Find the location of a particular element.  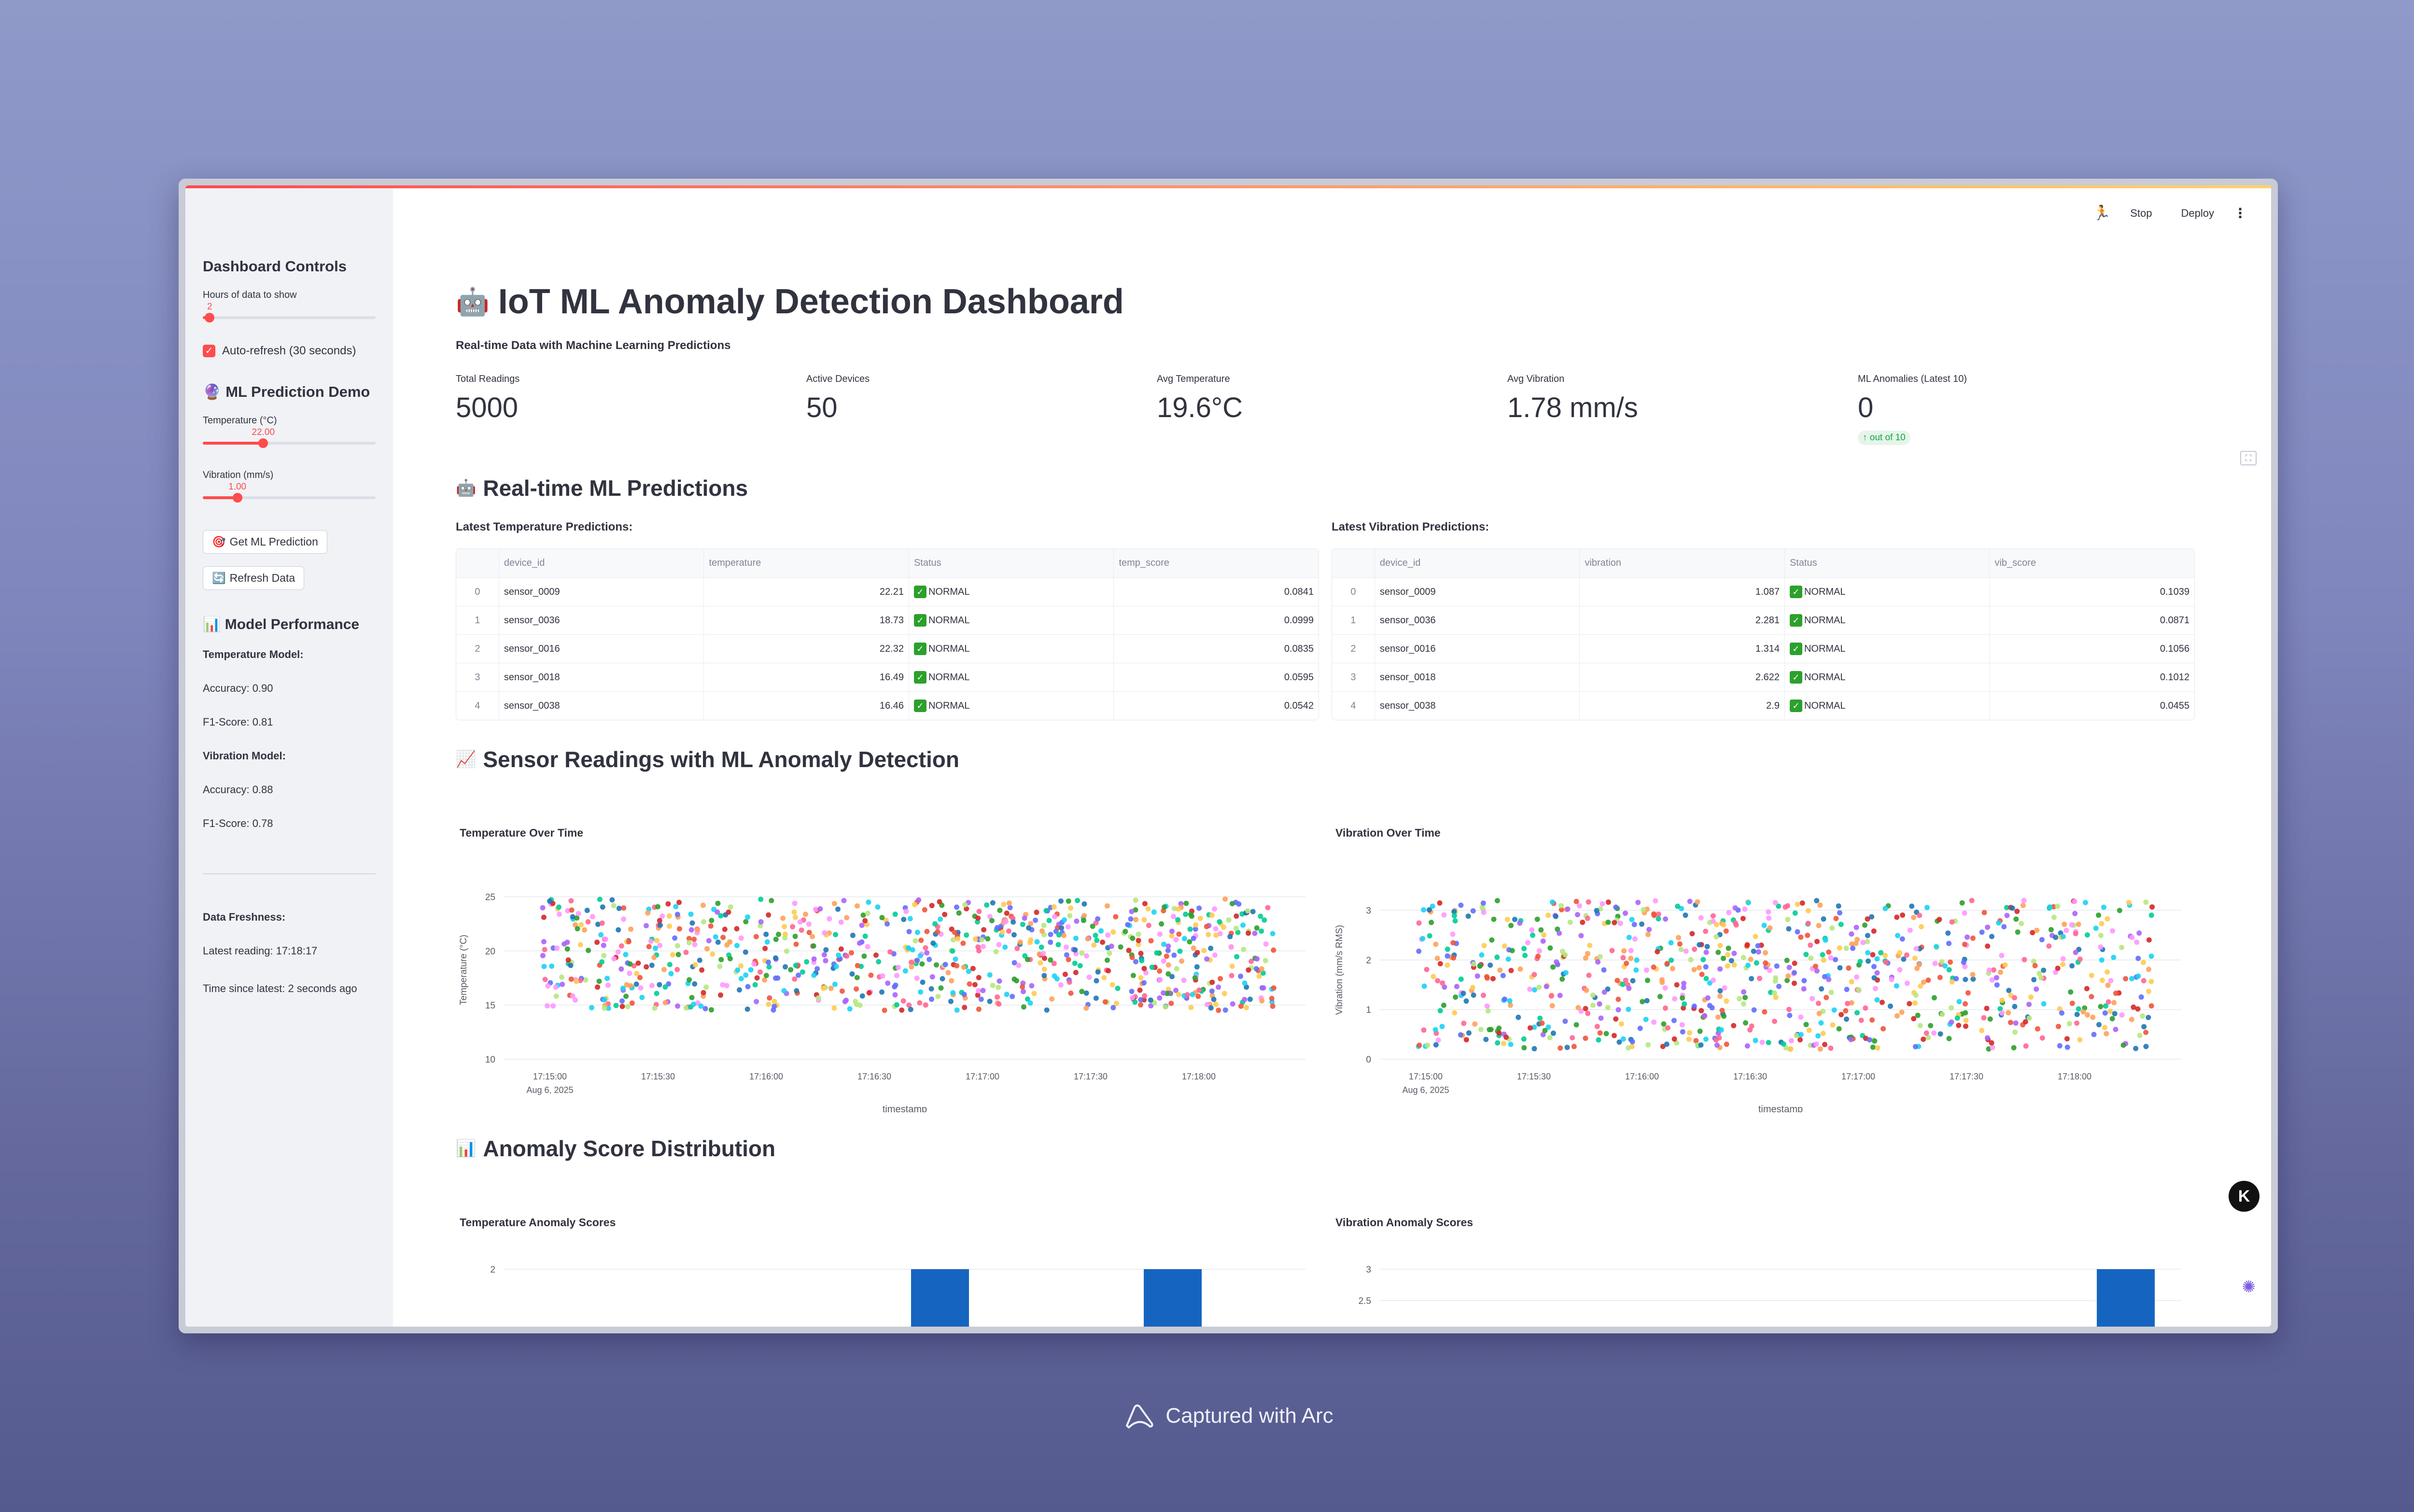

ai-sparkle-icon: ✺ is located at coordinates (2249, 1287).